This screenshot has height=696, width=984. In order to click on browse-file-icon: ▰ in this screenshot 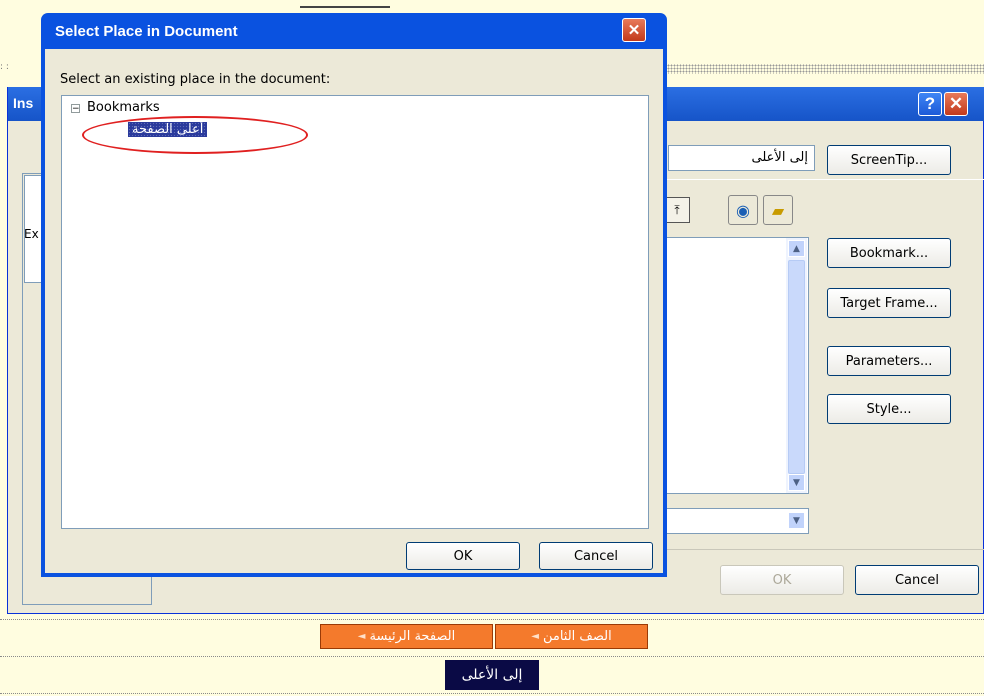, I will do `click(778, 210)`.